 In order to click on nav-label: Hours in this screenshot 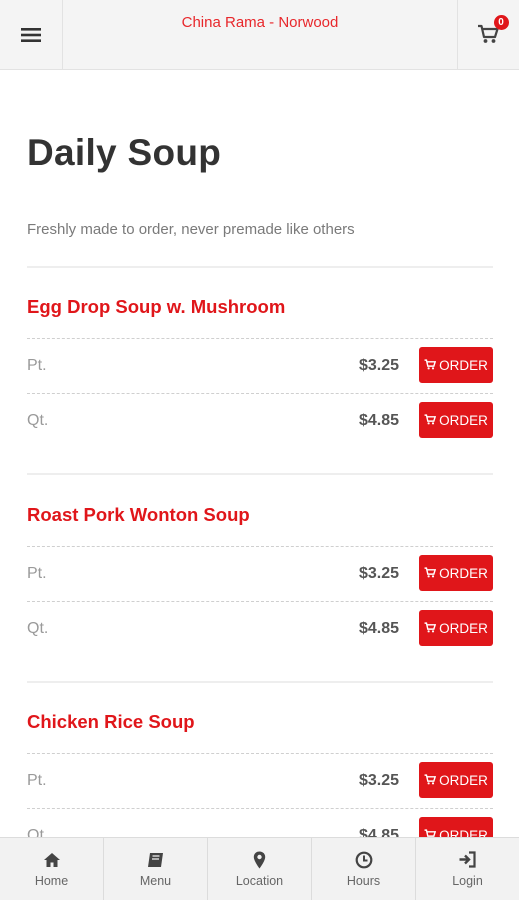, I will do `click(363, 880)`.